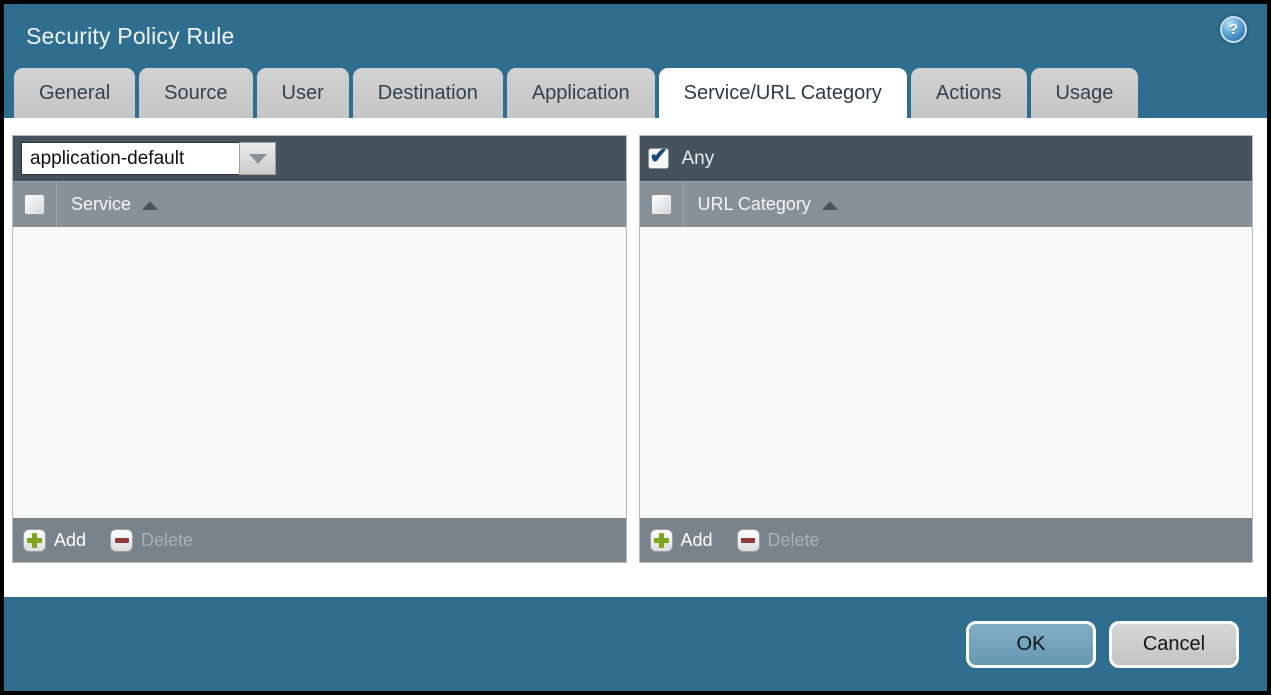  Describe the element at coordinates (319, 158) in the screenshot. I see `service-toolbar` at that location.